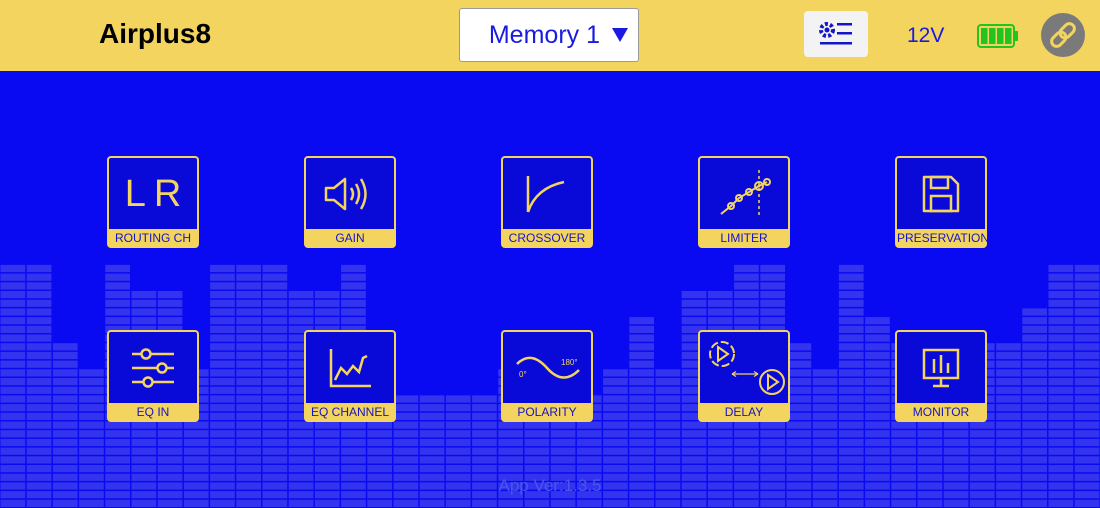 This screenshot has width=1100, height=508. I want to click on eq-channel-button: EQ CHANNEL, so click(350, 376).